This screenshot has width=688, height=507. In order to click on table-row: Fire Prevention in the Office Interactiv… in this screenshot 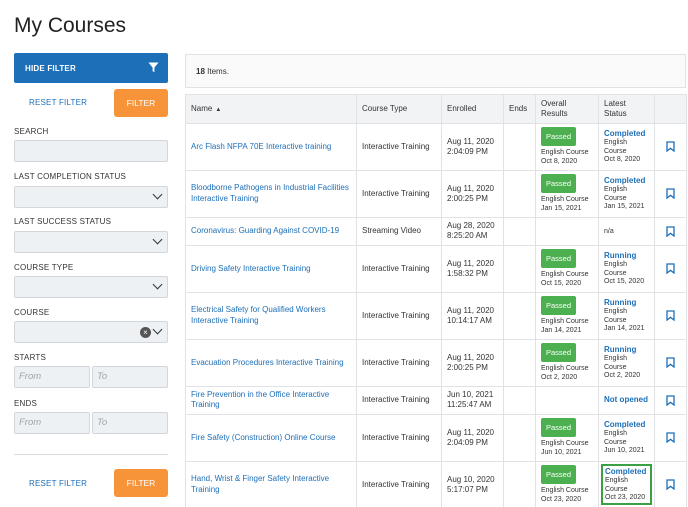, I will do `click(436, 400)`.